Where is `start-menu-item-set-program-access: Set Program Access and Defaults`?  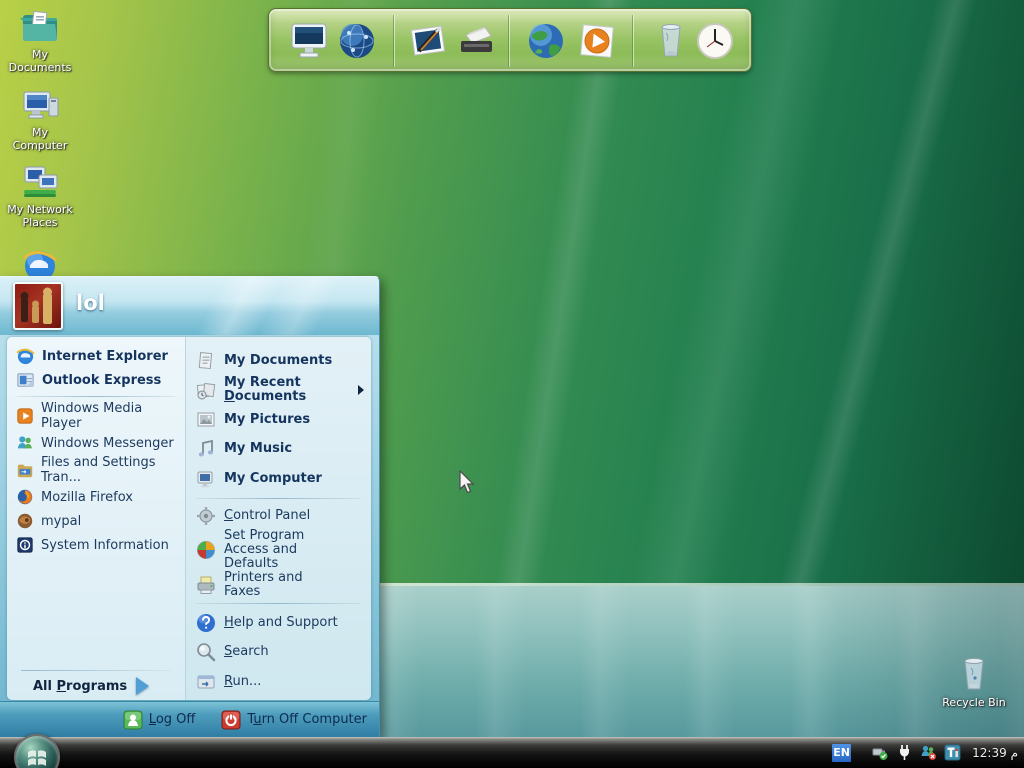
start-menu-item-set-program-access: Set Program Access and Defaults is located at coordinates (278, 550).